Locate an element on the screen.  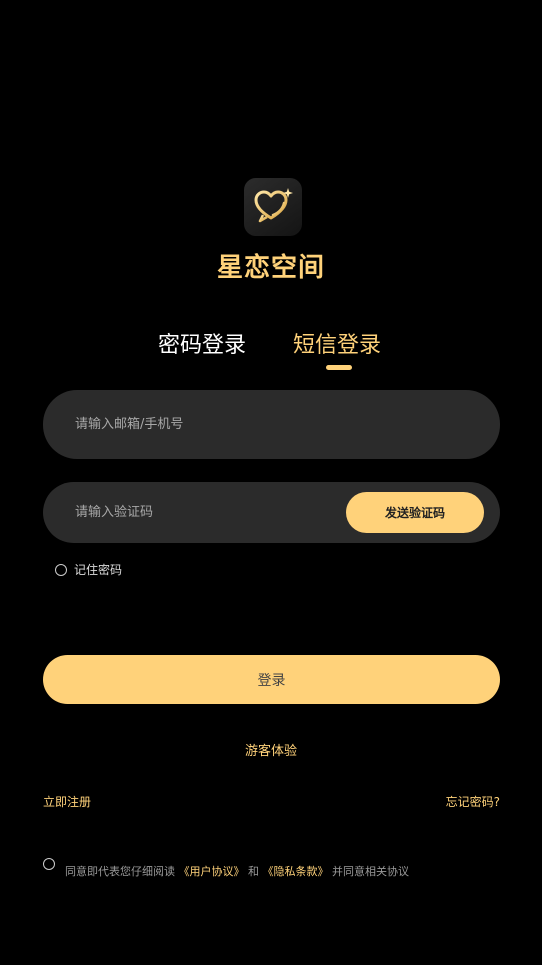
agreement-text: 同意即代表您仔细阅读 《用户协议》 和 《隐私条款》 并同意相关协议 is located at coordinates (237, 871).